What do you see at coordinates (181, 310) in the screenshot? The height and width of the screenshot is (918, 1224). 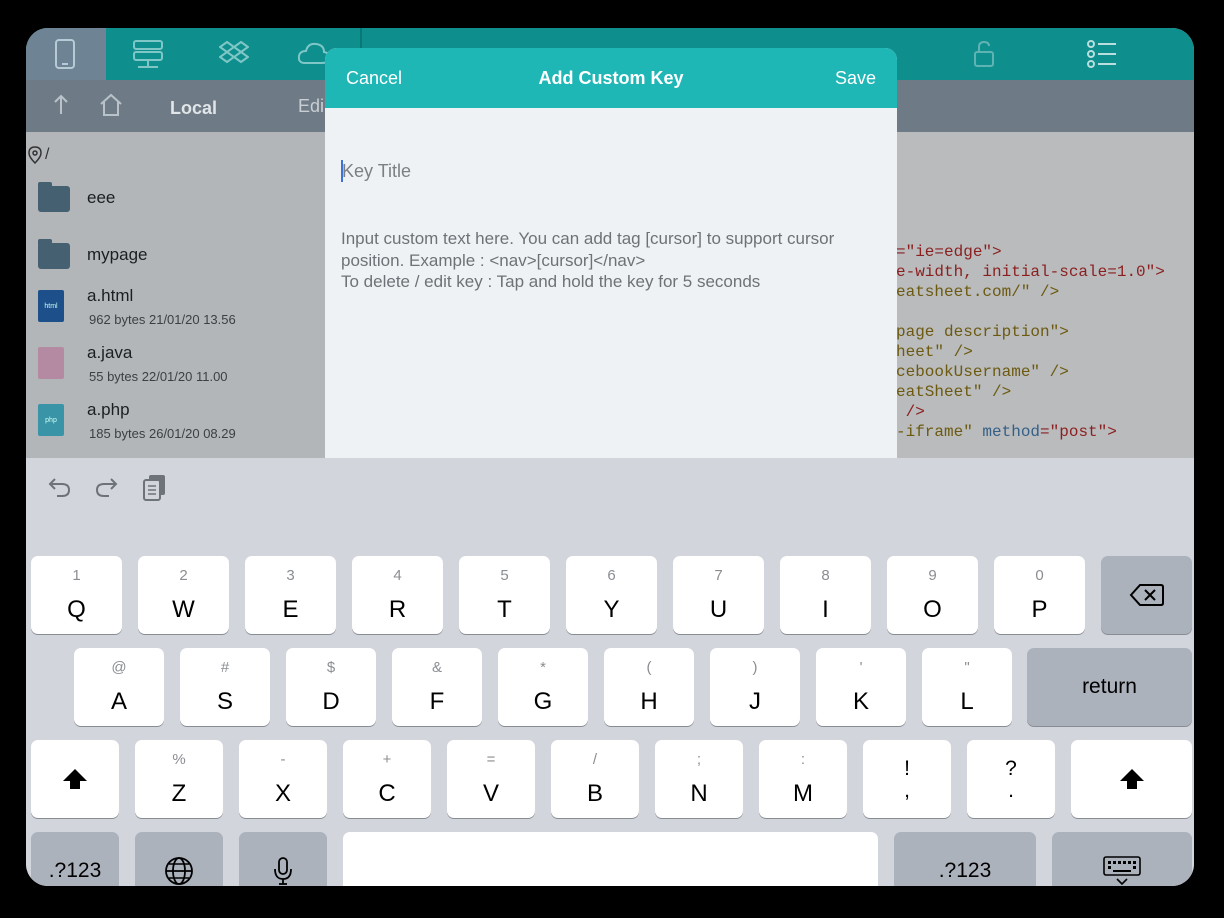 I see `file-item: html a.html 962 bytes 21/01/20 13.56` at bounding box center [181, 310].